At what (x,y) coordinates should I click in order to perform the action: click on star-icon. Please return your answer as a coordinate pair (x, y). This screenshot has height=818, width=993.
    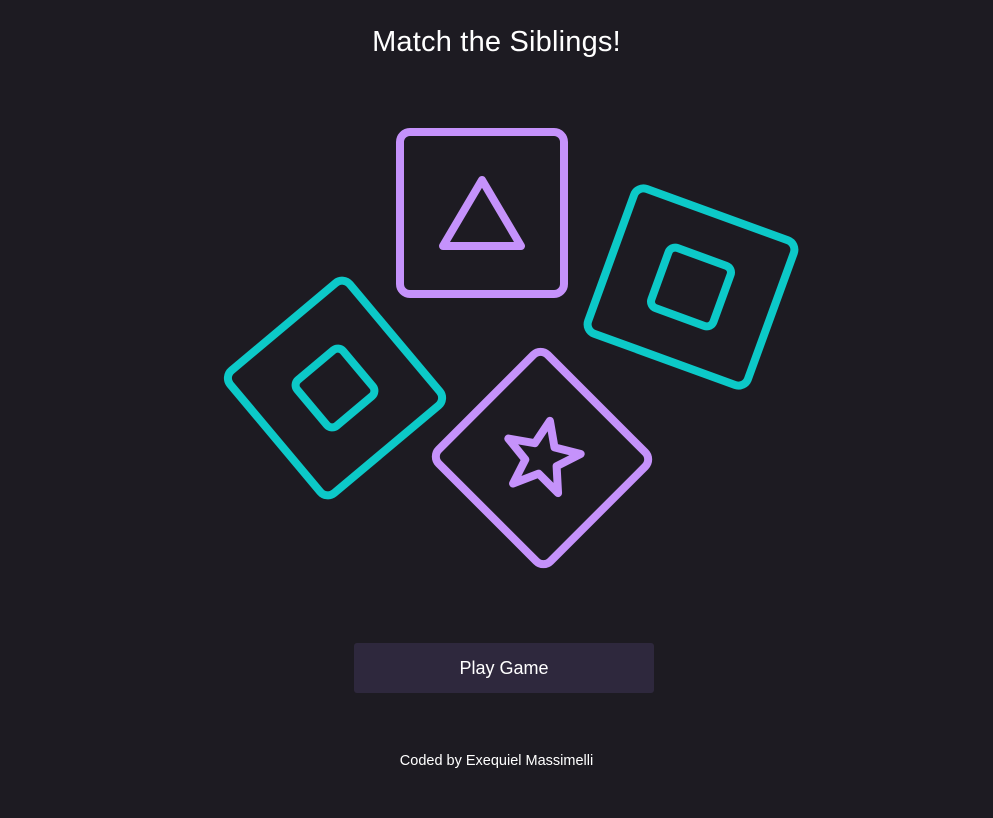
    Looking at the image, I should click on (544, 457).